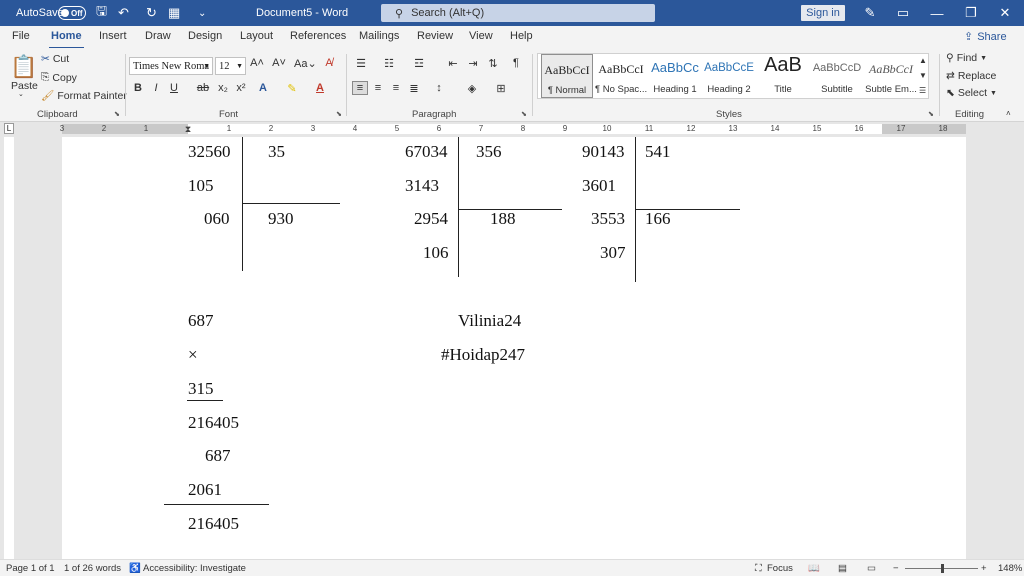 This screenshot has height=576, width=1024. What do you see at coordinates (501, 88) in the screenshot?
I see `borders-icon: ⊞` at bounding box center [501, 88].